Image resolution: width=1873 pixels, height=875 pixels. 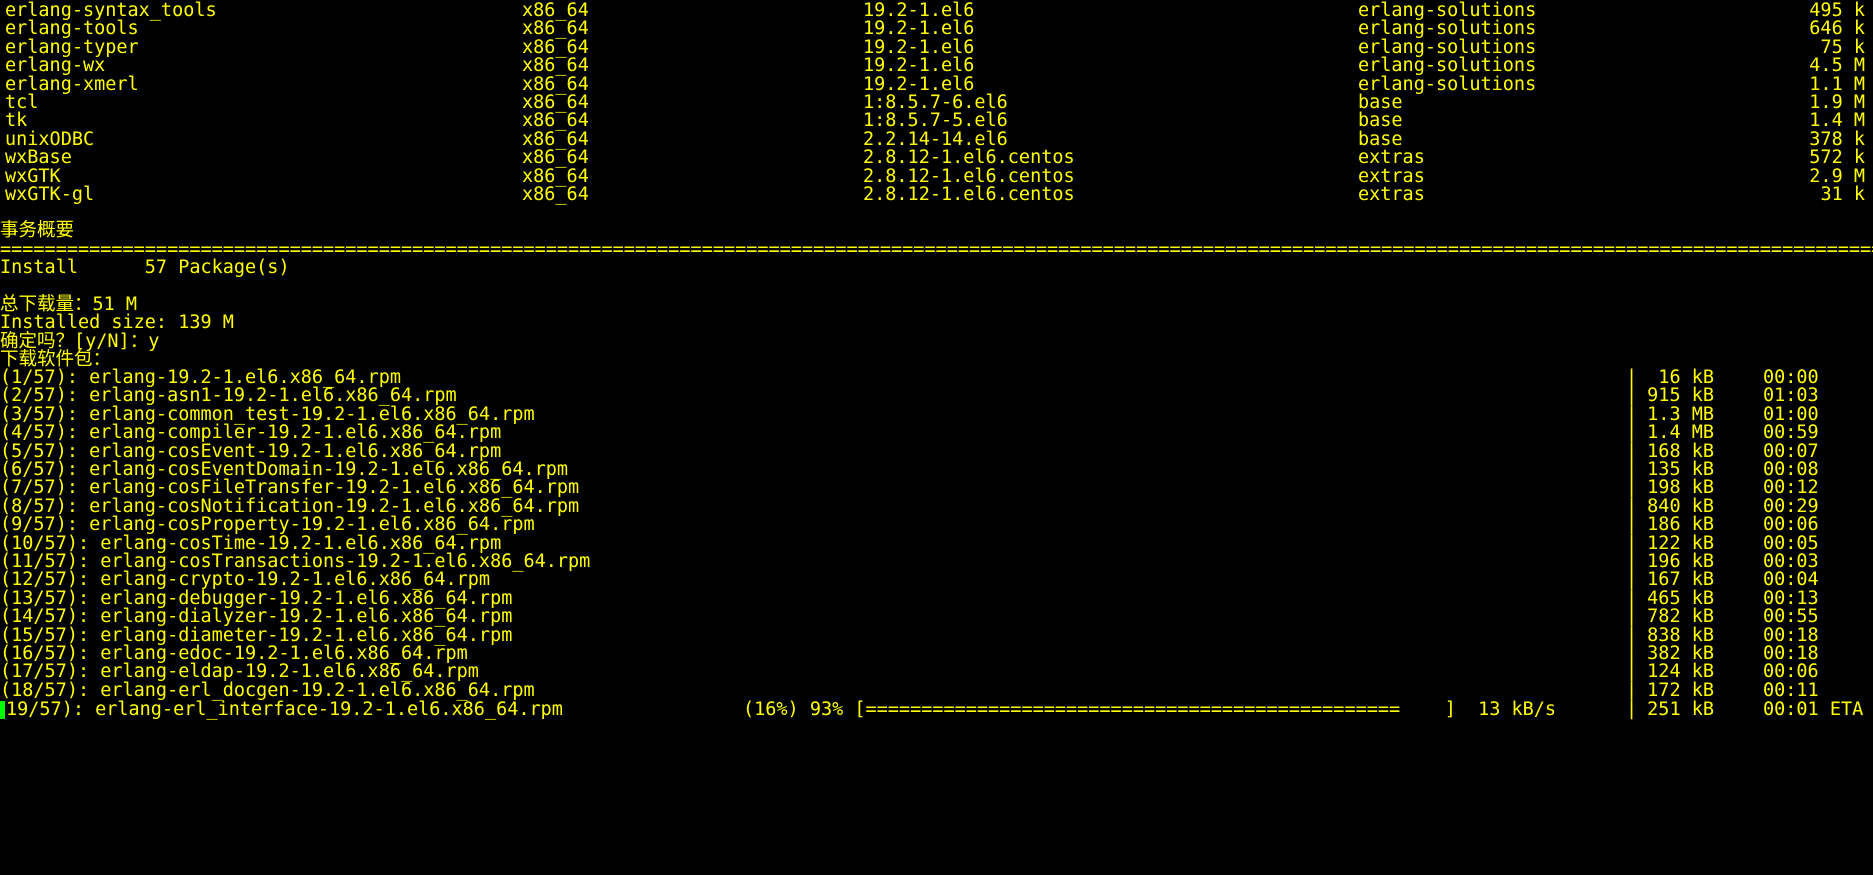 I want to click on package-repo: extras, so click(x=1391, y=194).